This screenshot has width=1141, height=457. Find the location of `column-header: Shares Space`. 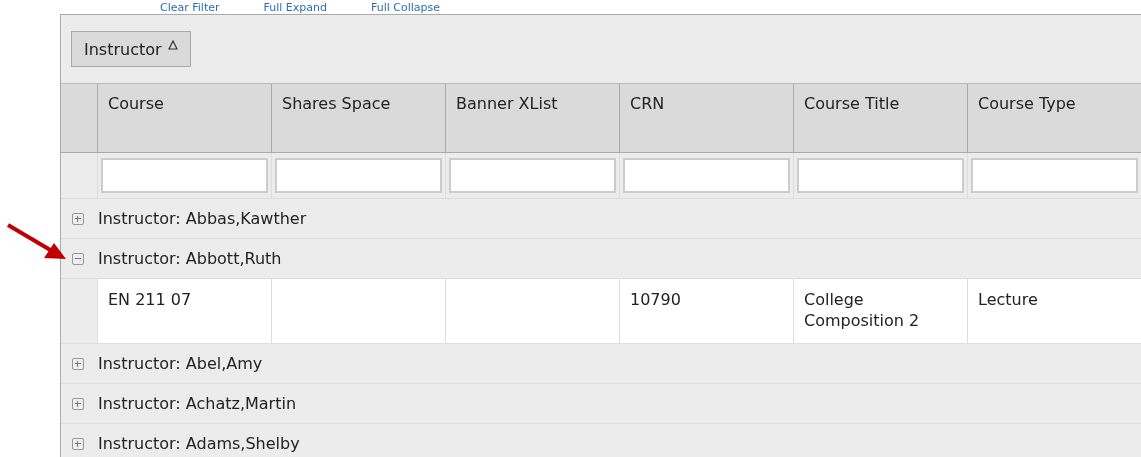

column-header: Shares Space is located at coordinates (358, 118).